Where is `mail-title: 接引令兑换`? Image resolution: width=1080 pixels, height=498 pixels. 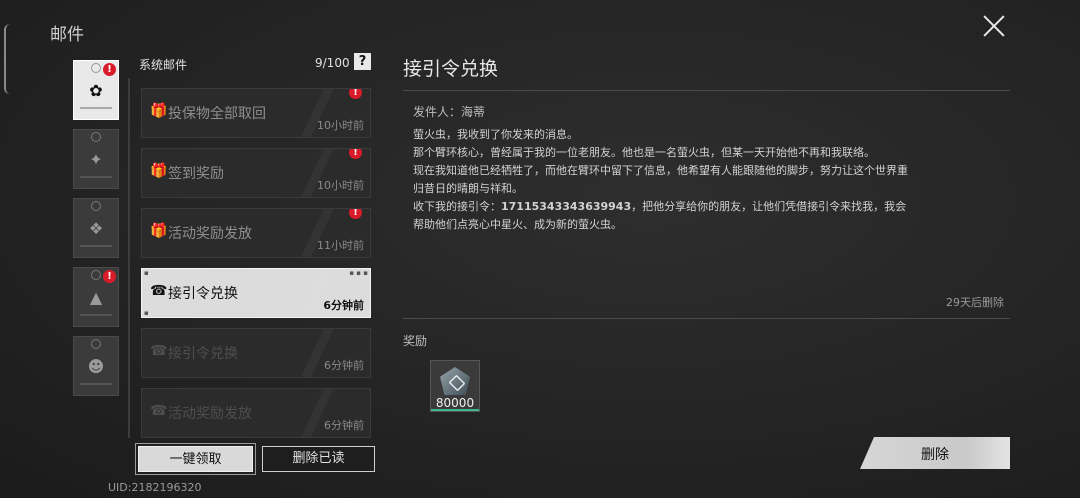 mail-title: 接引令兑换 is located at coordinates (451, 69).